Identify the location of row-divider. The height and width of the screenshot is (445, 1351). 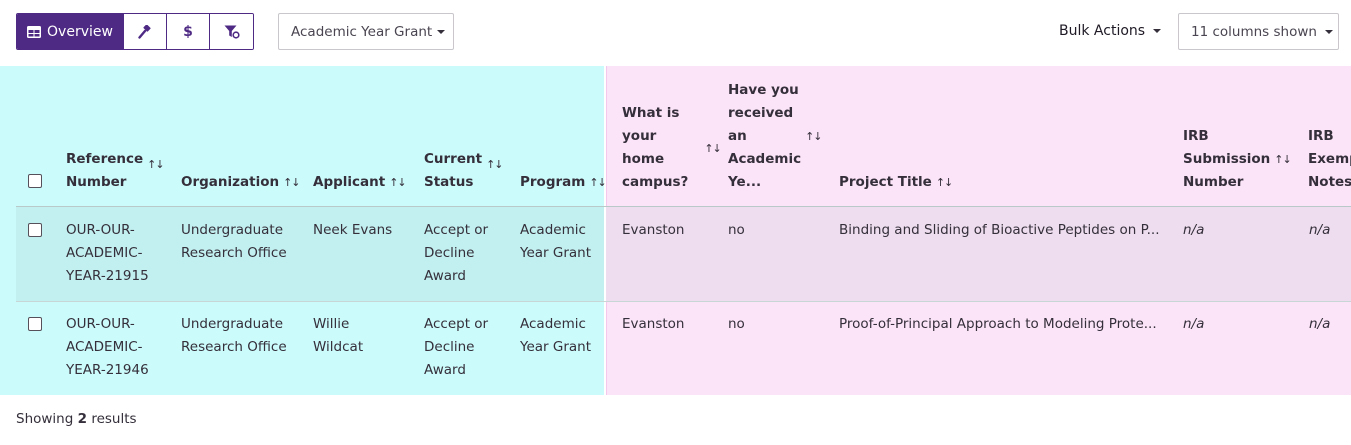
(683, 301).